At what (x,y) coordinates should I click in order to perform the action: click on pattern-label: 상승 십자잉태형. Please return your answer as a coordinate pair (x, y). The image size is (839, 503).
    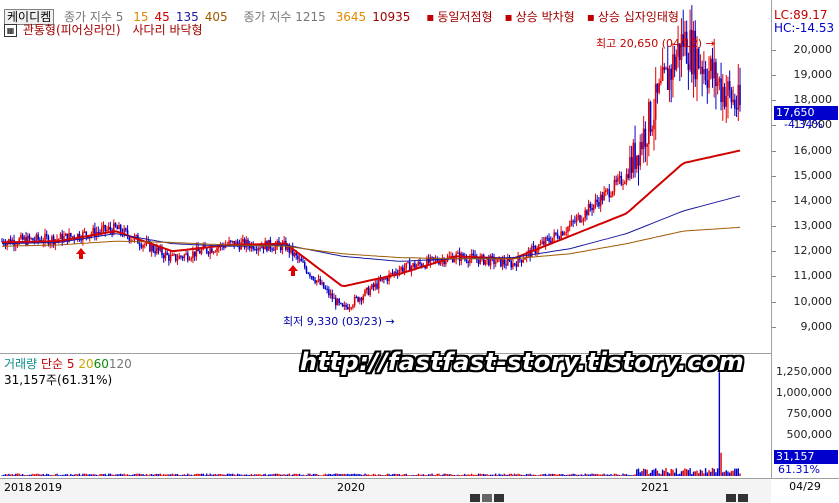
    Looking at the image, I should click on (638, 17).